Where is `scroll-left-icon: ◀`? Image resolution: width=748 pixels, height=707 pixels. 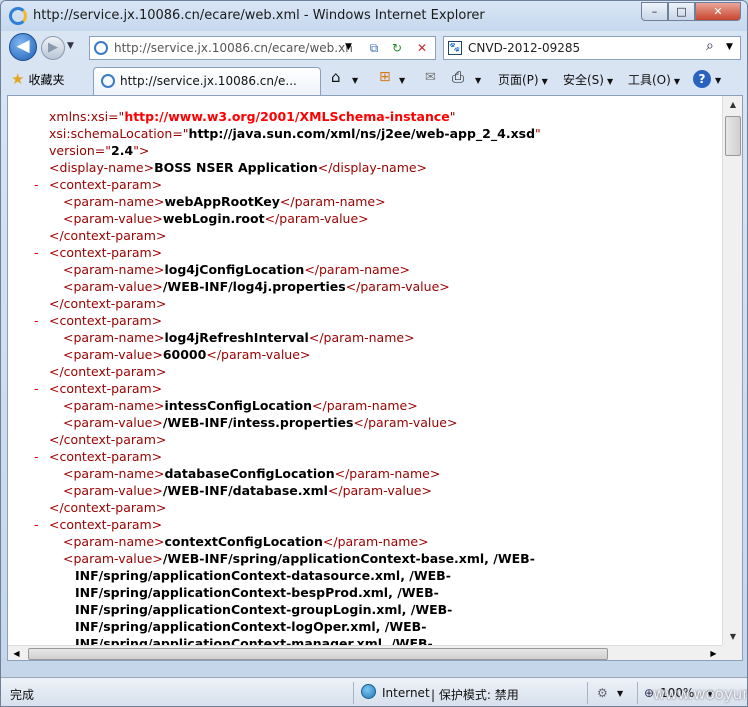
scroll-left-icon: ◀ is located at coordinates (16, 653).